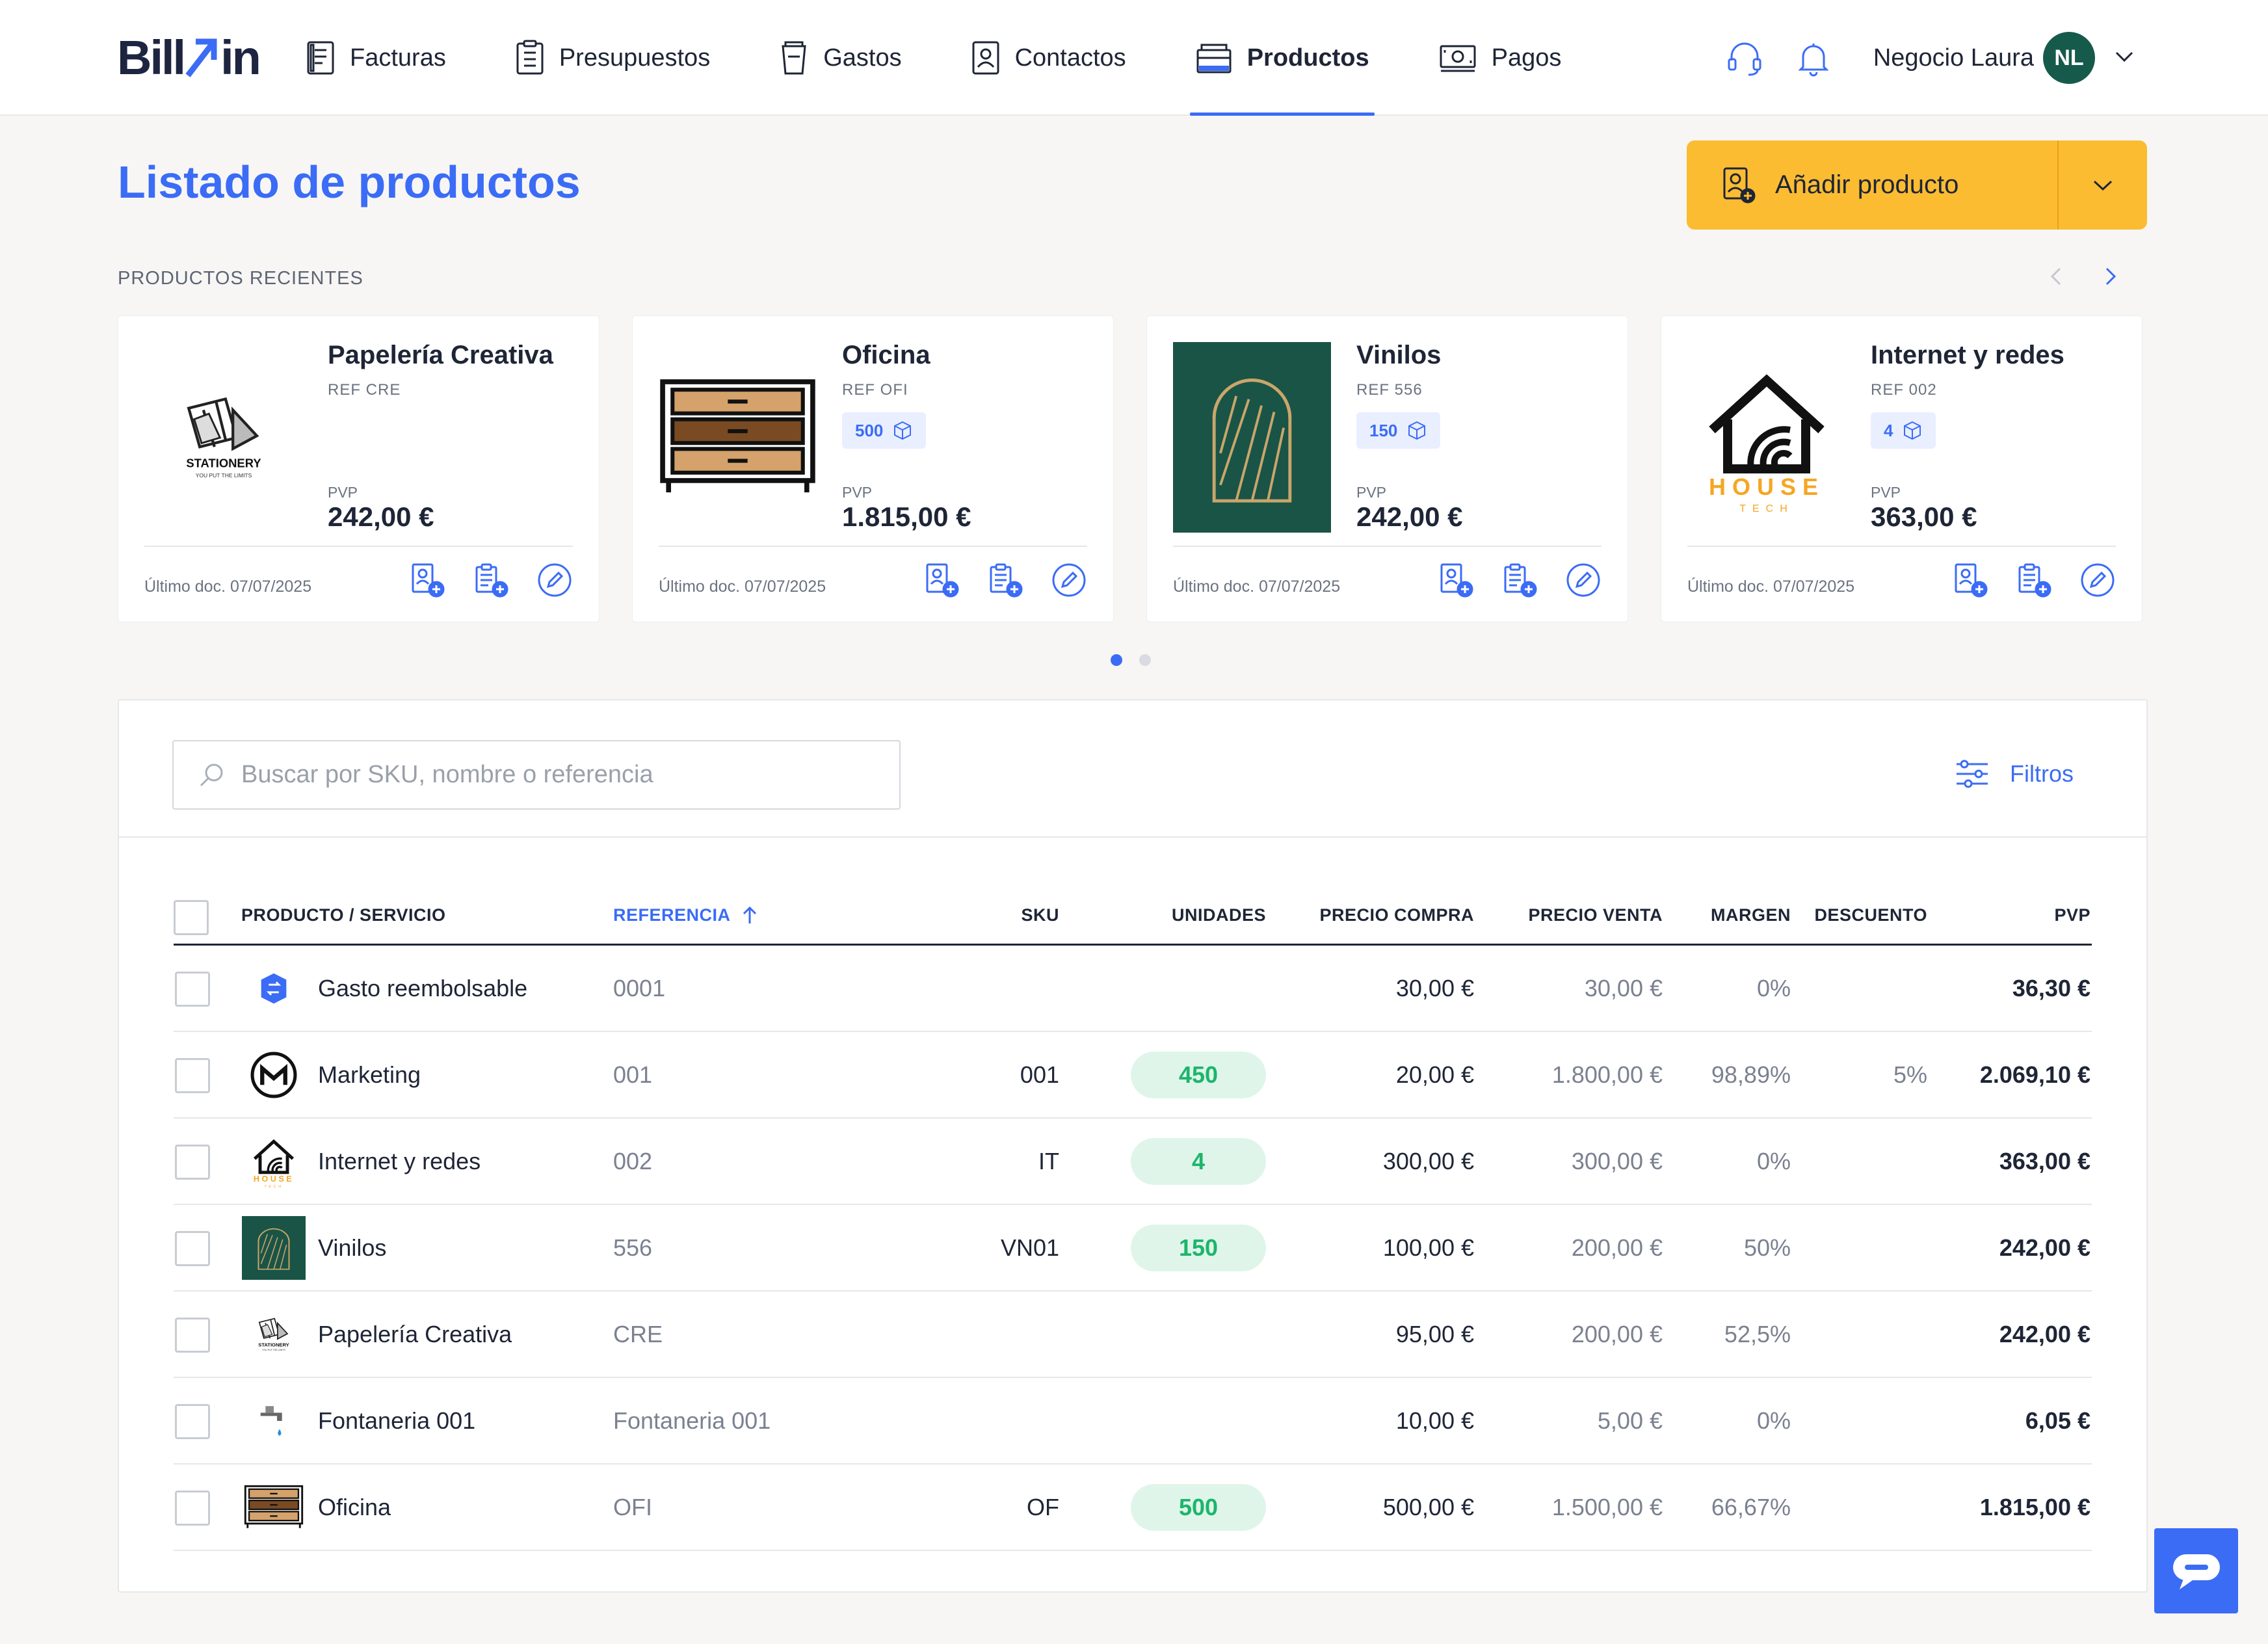 This screenshot has height=1644, width=2268. Describe the element at coordinates (2069, 58) in the screenshot. I see `avatar: NL` at that location.